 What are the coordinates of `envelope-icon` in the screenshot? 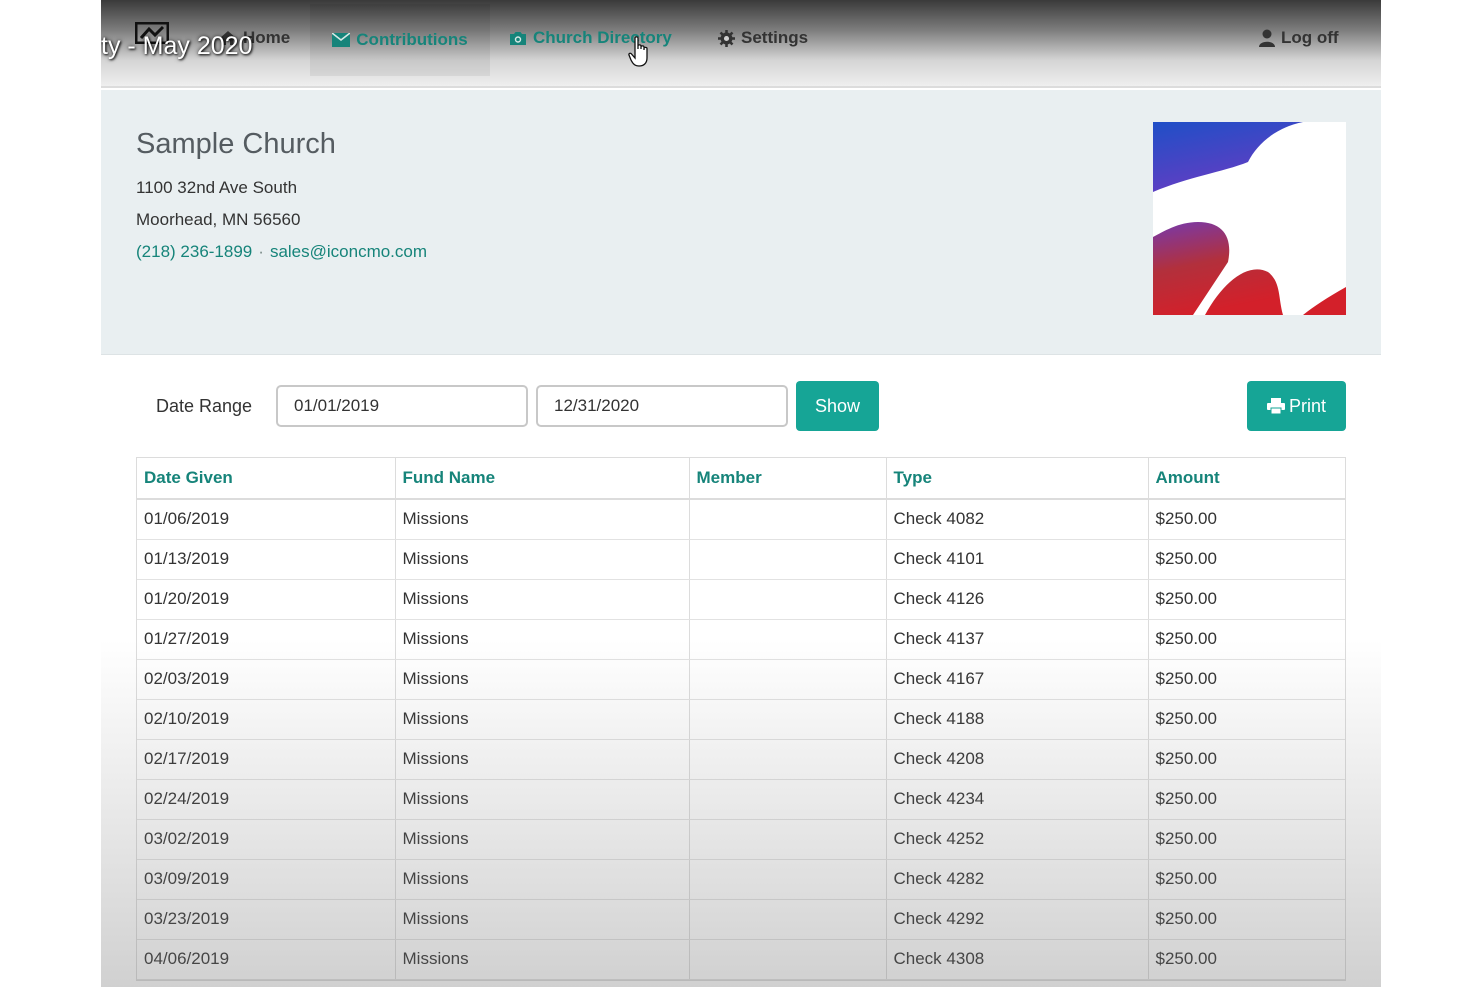 It's located at (341, 40).